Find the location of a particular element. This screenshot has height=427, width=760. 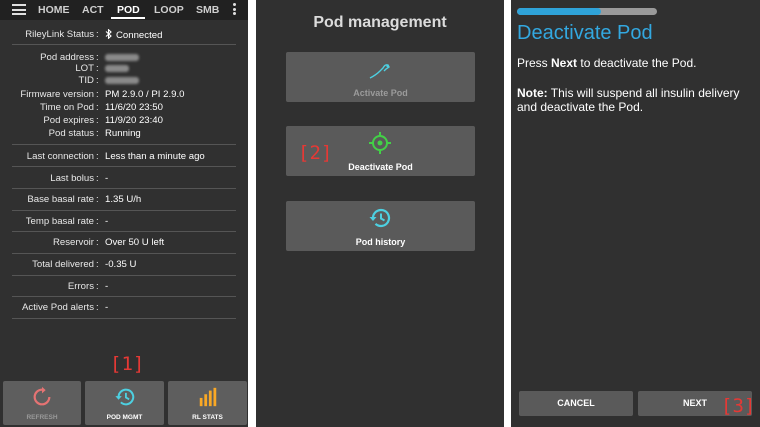

instruction-emphasis: Next is located at coordinates (564, 63).